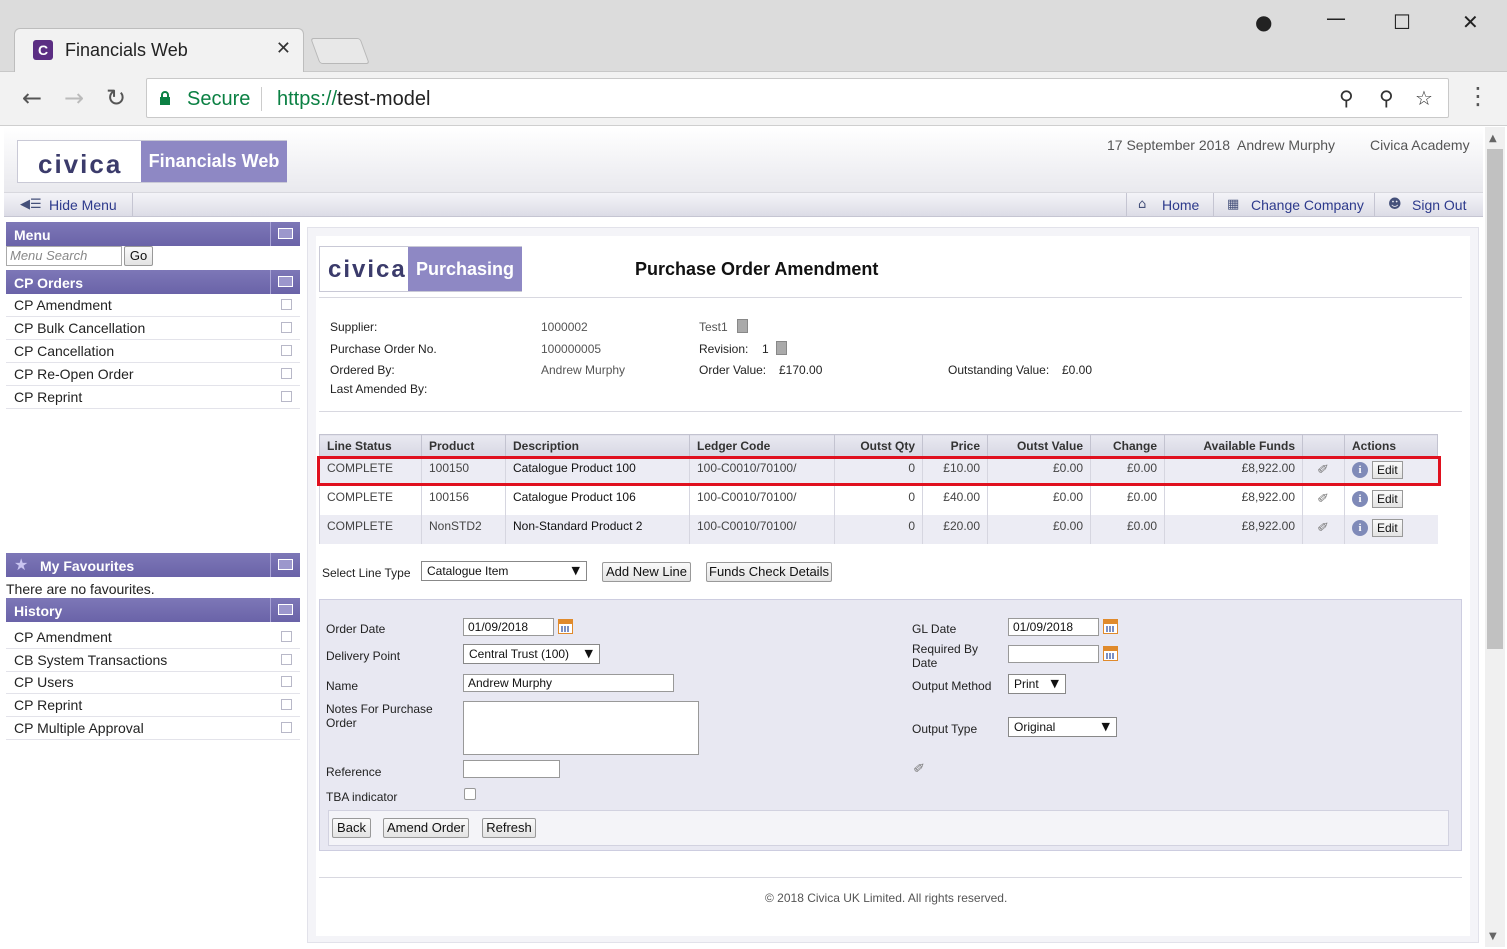 Image resolution: width=1507 pixels, height=949 pixels. Describe the element at coordinates (351, 828) in the screenshot. I see `back-button: Back` at that location.